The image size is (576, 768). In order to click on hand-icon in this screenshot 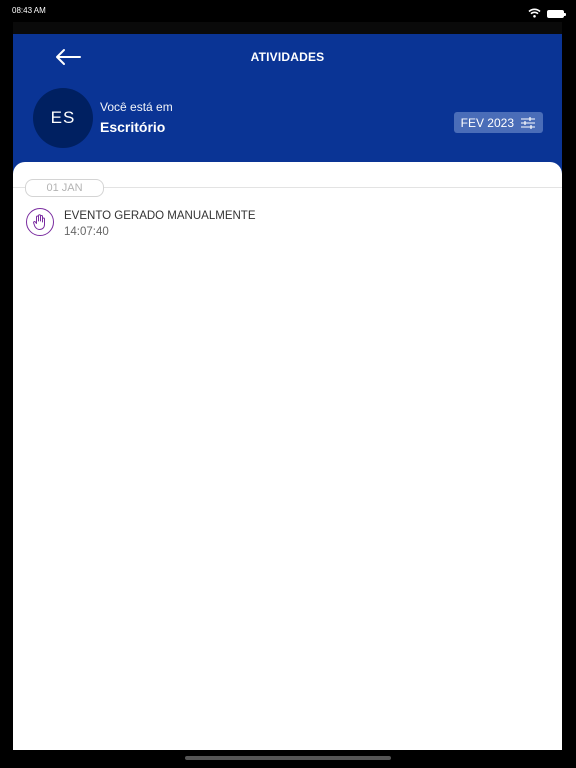, I will do `click(40, 222)`.